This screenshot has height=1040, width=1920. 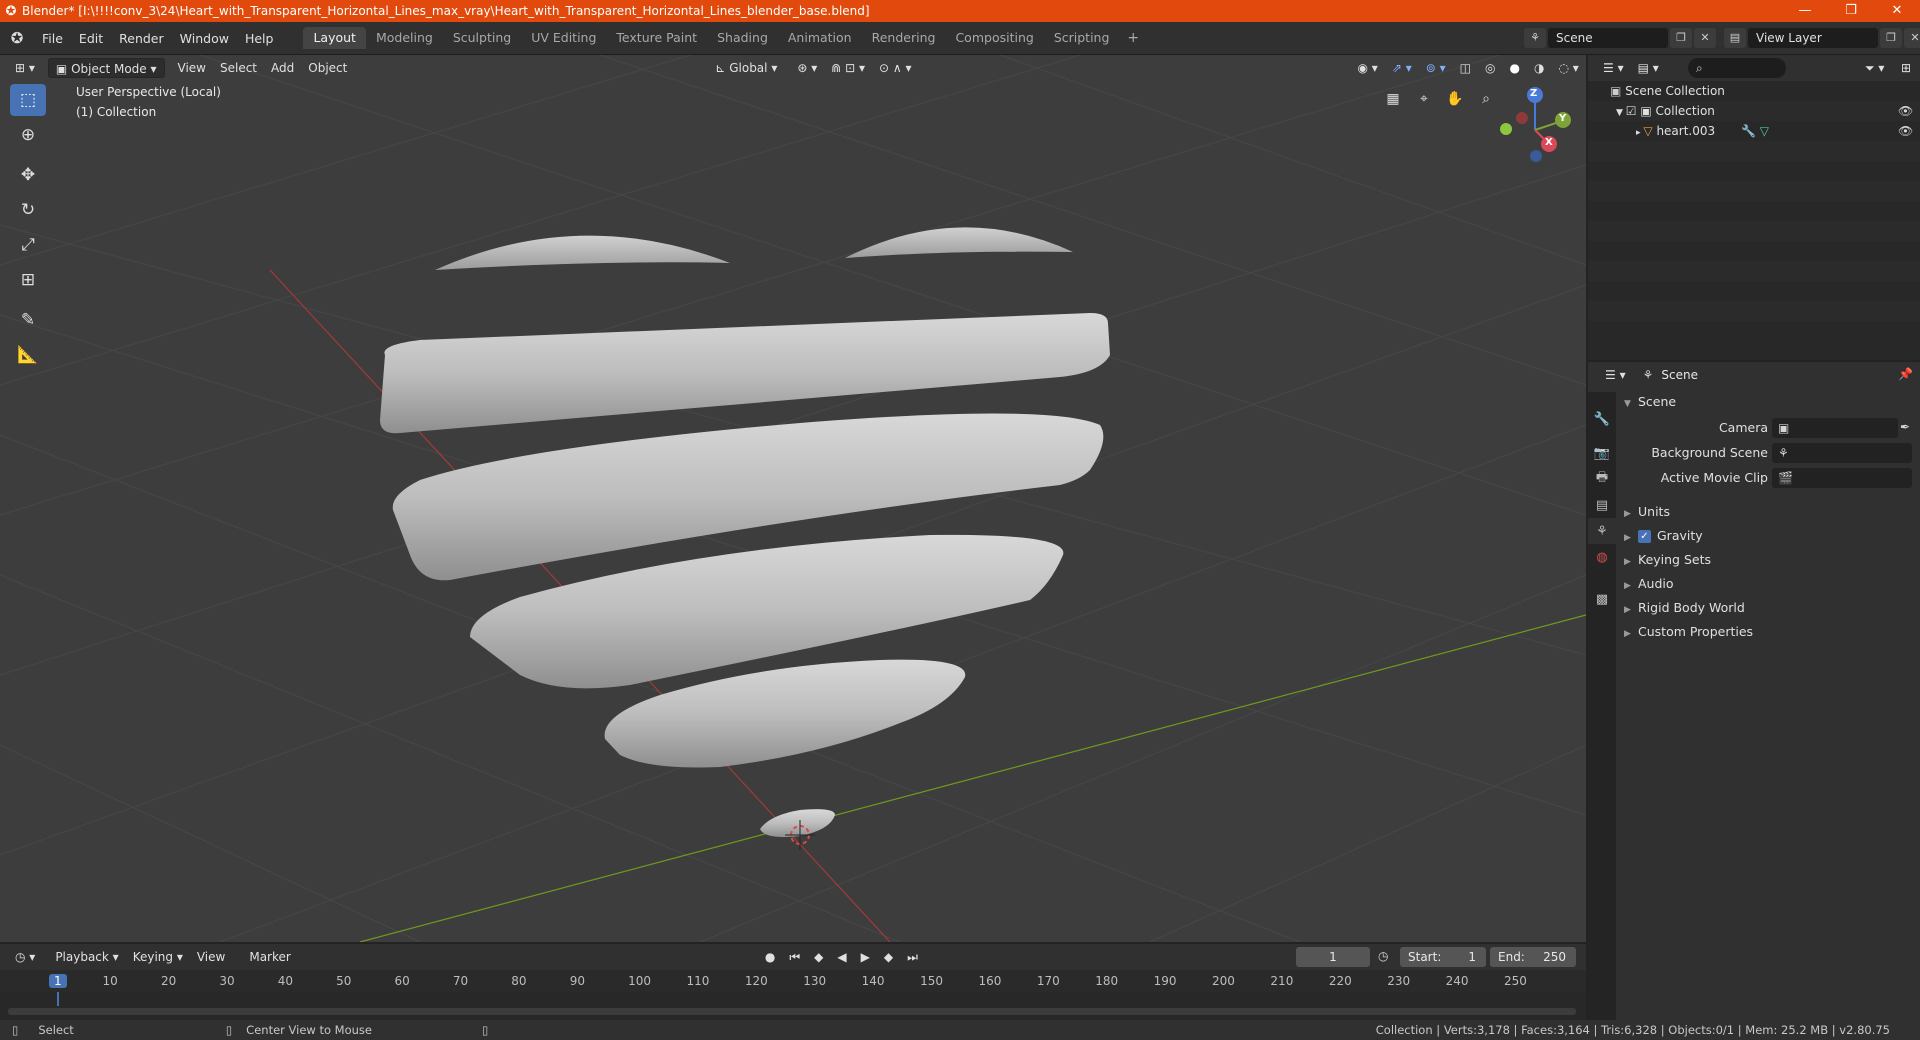 I want to click on collection-visibility-eye-icon: 👁, so click(x=1905, y=111).